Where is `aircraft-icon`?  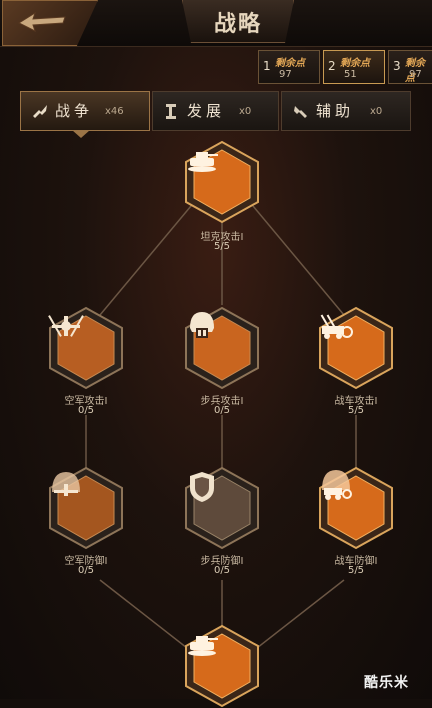
aircraft-icon is located at coordinates (66, 326).